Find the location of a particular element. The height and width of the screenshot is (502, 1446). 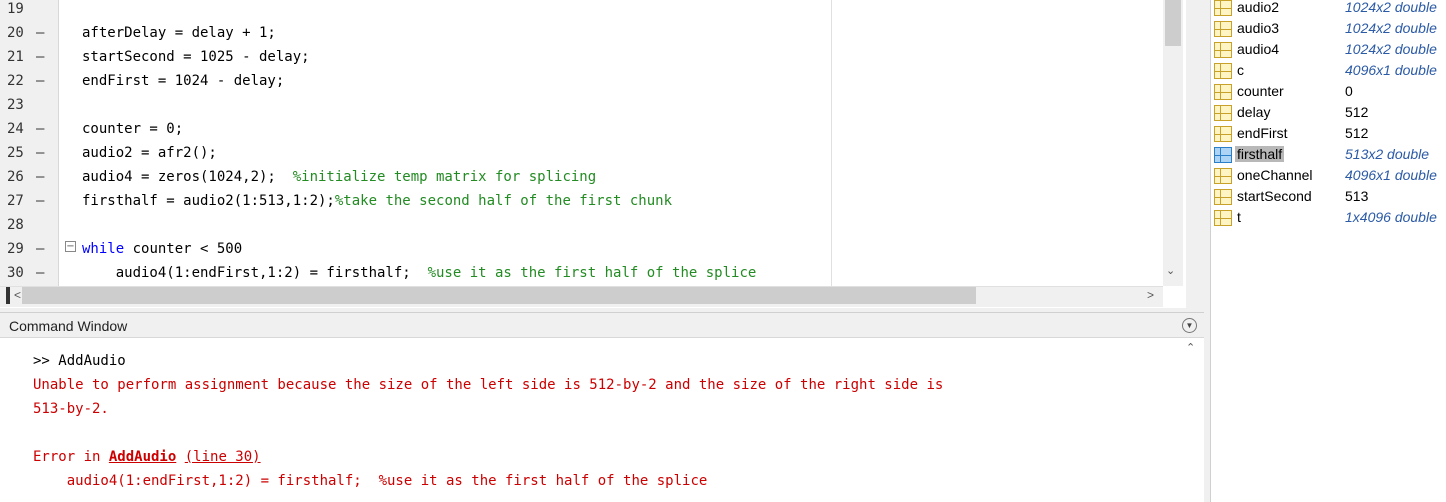

variable-name: counter is located at coordinates (1260, 91).